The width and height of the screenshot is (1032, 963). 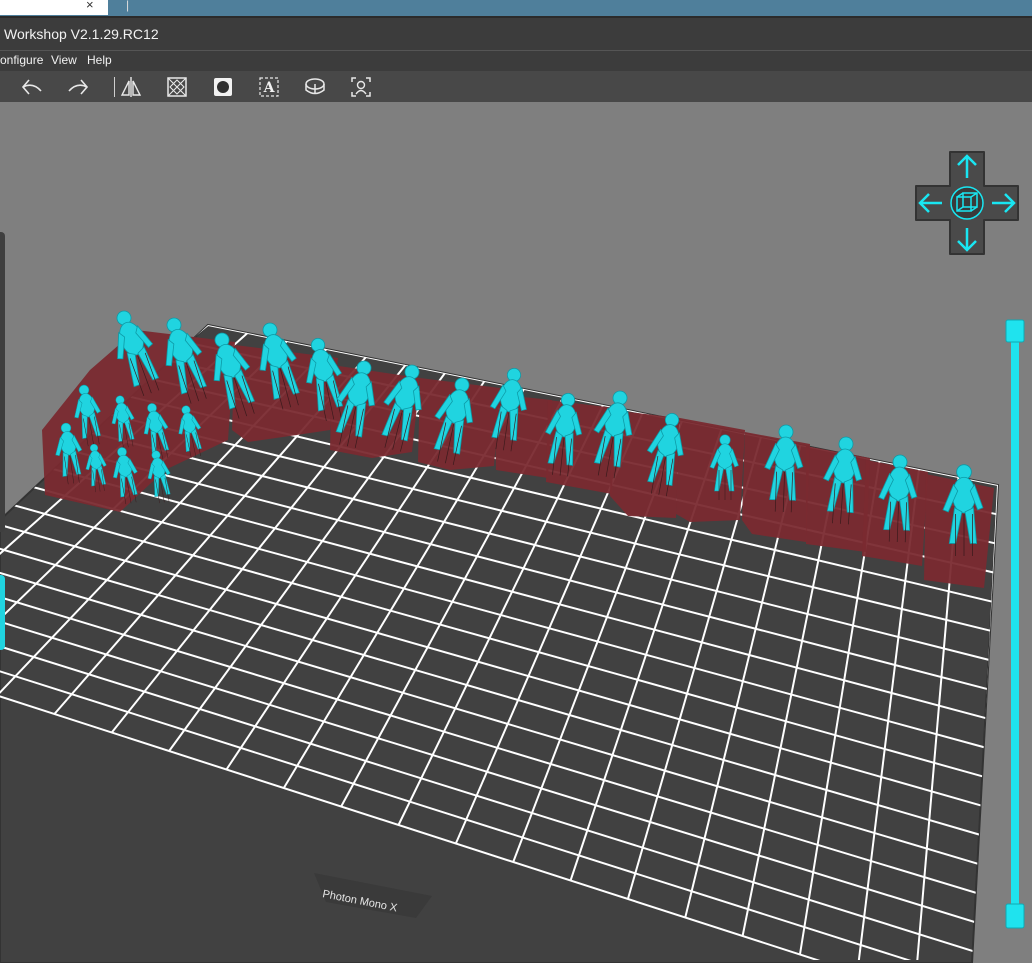 I want to click on title-bar: Workshop V2.1.29.RC12, so click(x=516, y=33).